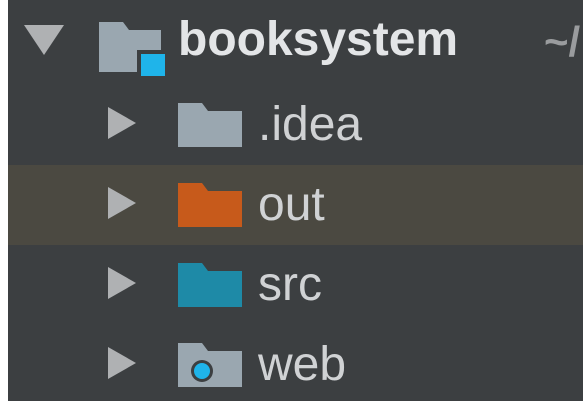 This screenshot has width=583, height=401. What do you see at coordinates (562, 41) in the screenshot?
I see `tree-root-path-hint: ~/` at bounding box center [562, 41].